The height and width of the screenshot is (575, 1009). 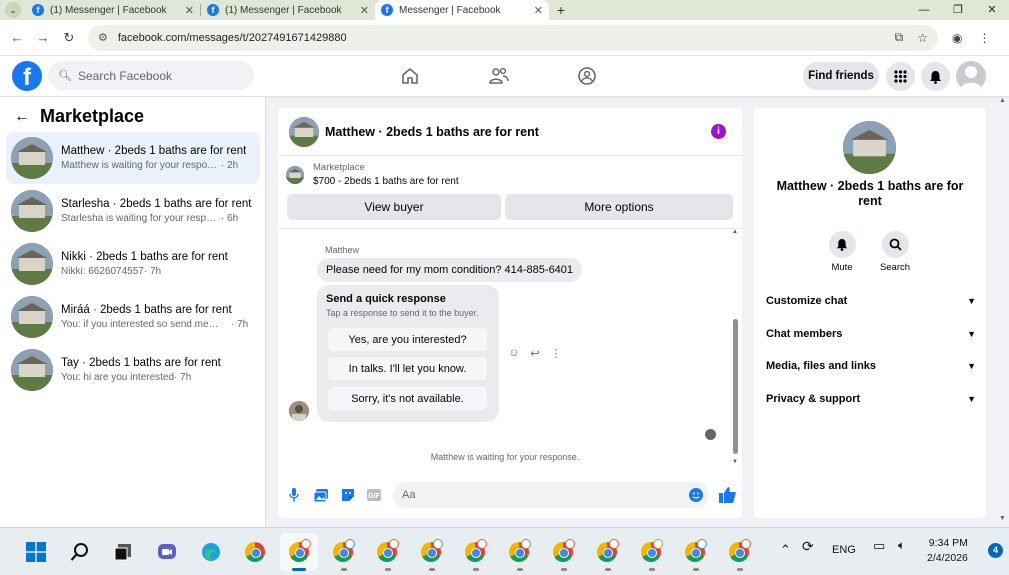 I want to click on message-input-box, so click(x=551, y=495).